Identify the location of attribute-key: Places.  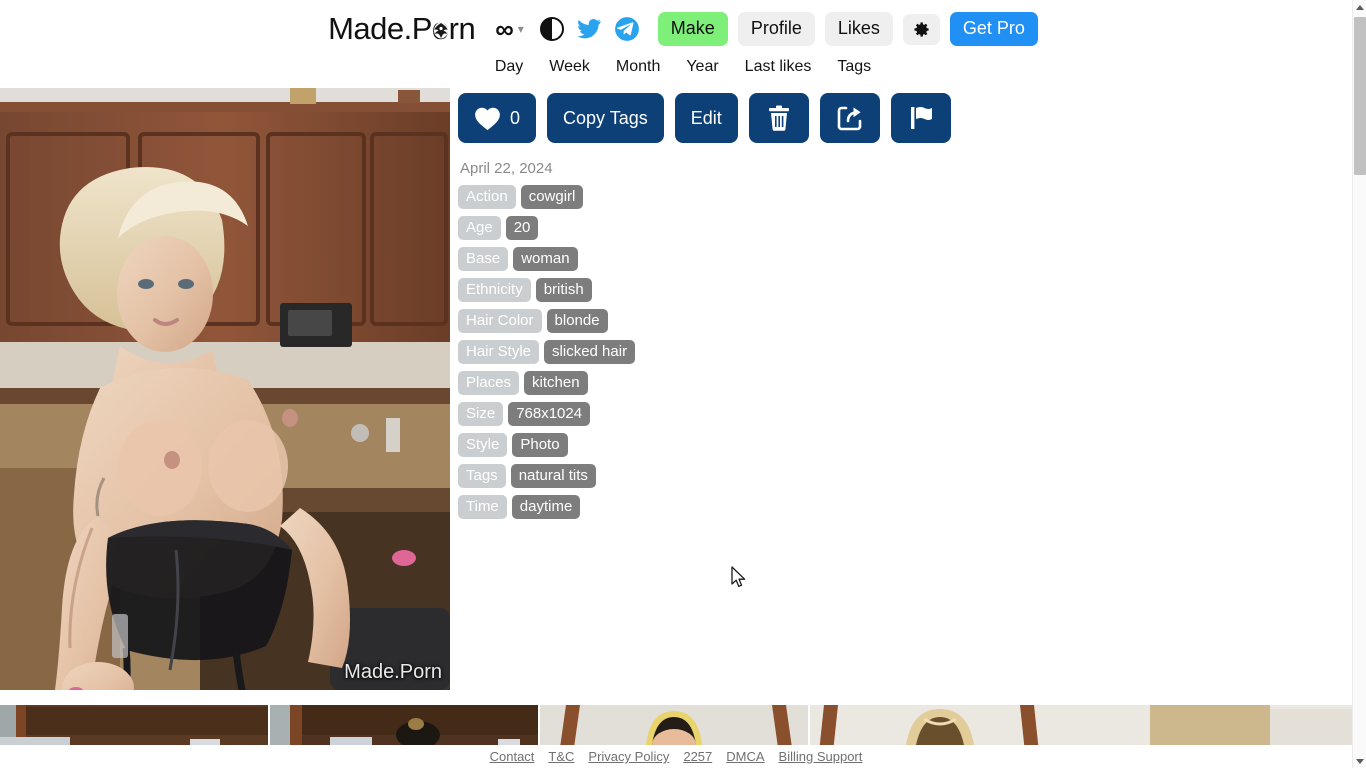
(489, 383).